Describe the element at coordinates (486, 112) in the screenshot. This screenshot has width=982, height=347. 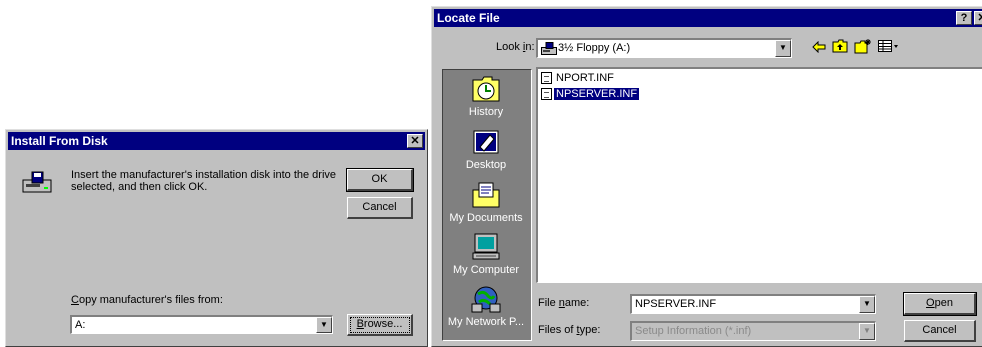
I see `place-history-label: History` at that location.